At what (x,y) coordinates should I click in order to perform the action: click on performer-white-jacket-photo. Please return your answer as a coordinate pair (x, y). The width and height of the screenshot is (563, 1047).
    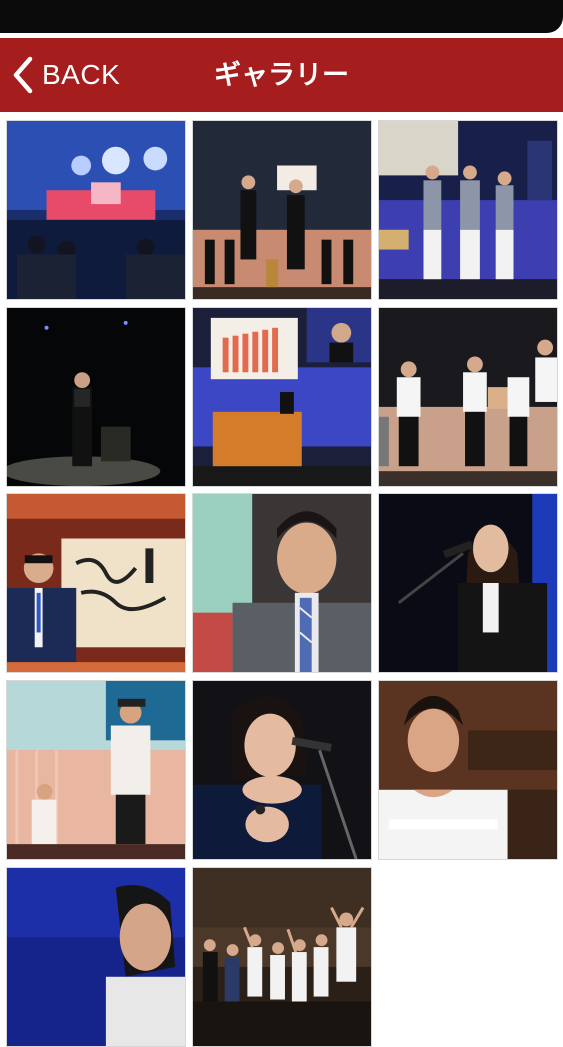
    Looking at the image, I should click on (96, 770).